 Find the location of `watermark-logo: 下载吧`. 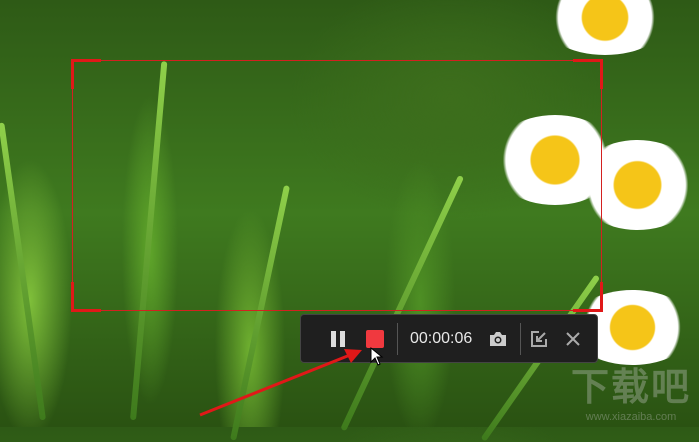

watermark-logo: 下载吧 is located at coordinates (630, 388).